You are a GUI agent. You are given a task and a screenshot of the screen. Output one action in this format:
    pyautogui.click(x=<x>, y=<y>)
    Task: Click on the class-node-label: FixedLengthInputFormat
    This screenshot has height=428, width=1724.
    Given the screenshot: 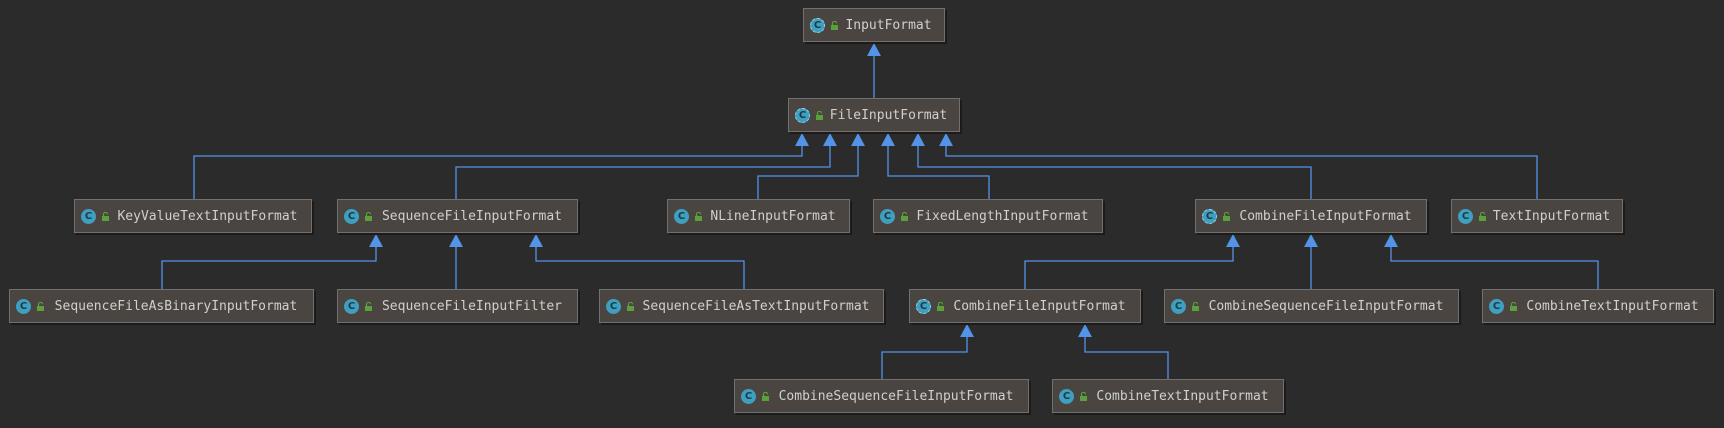 What is the action you would take?
    pyautogui.click(x=1002, y=216)
    